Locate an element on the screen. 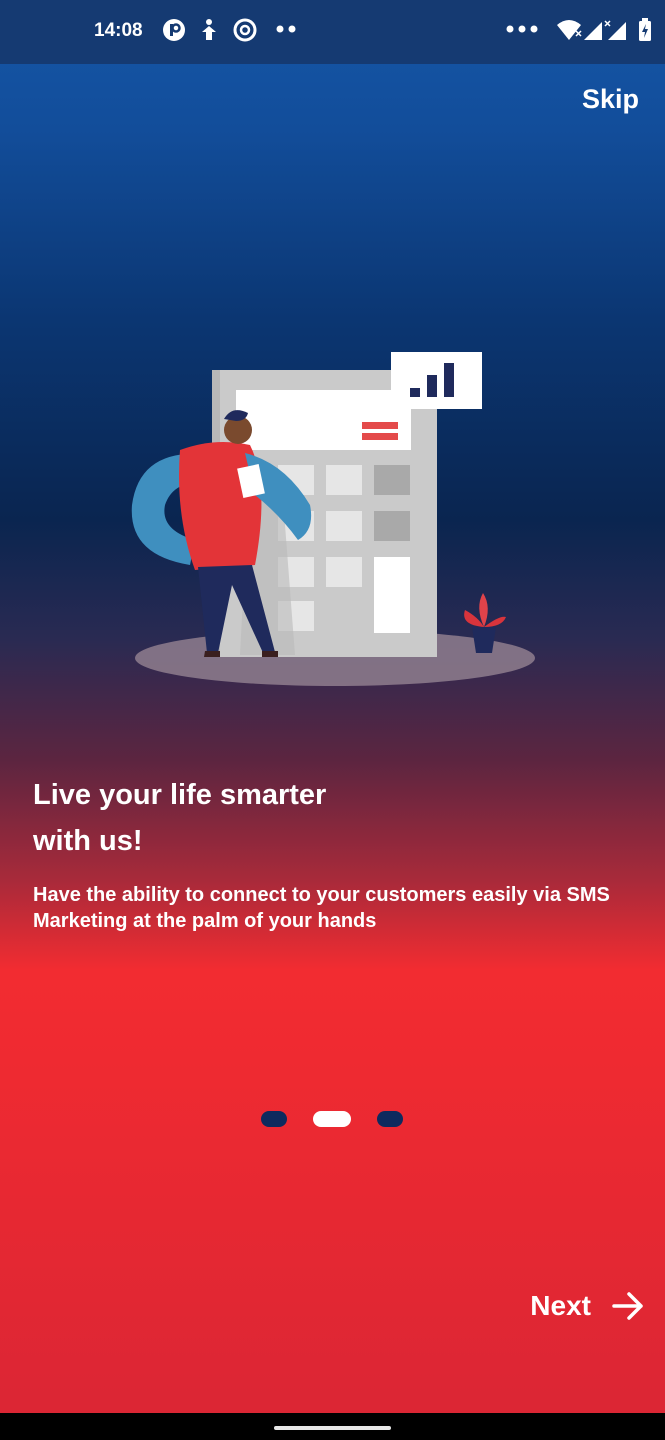  signal-icon is located at coordinates (605, 30).